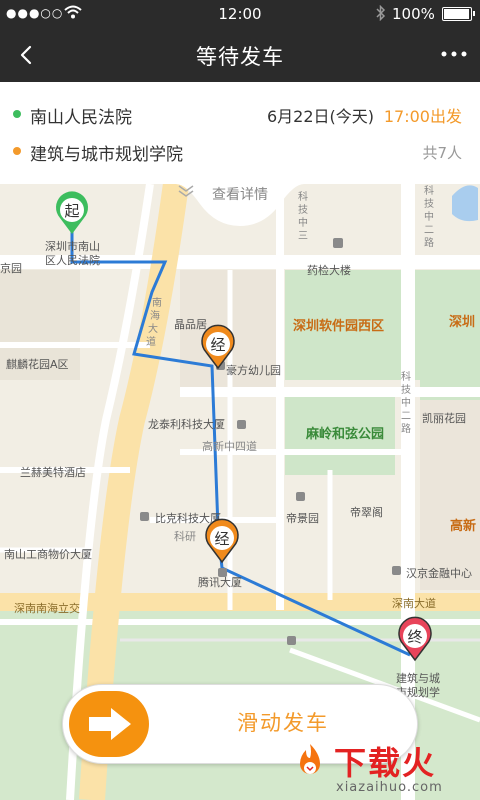 This screenshot has width=480, height=800. Describe the element at coordinates (157, 302) in the screenshot. I see `map-label: 南` at that location.